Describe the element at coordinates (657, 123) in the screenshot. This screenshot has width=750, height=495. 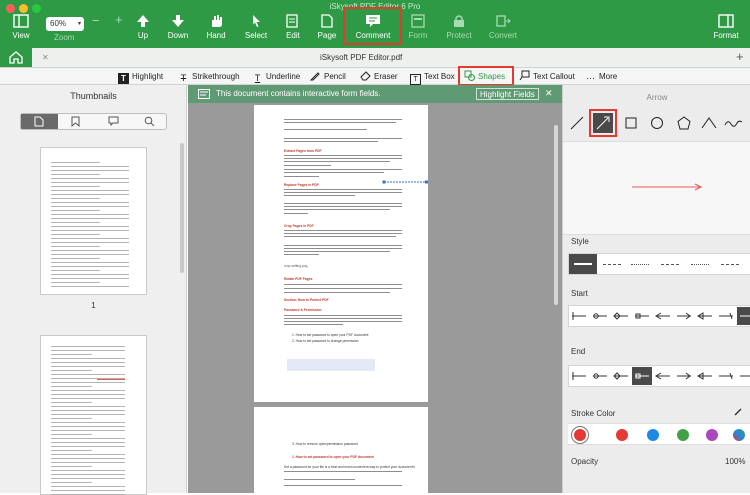
I see `ellipse-shape-icon` at that location.